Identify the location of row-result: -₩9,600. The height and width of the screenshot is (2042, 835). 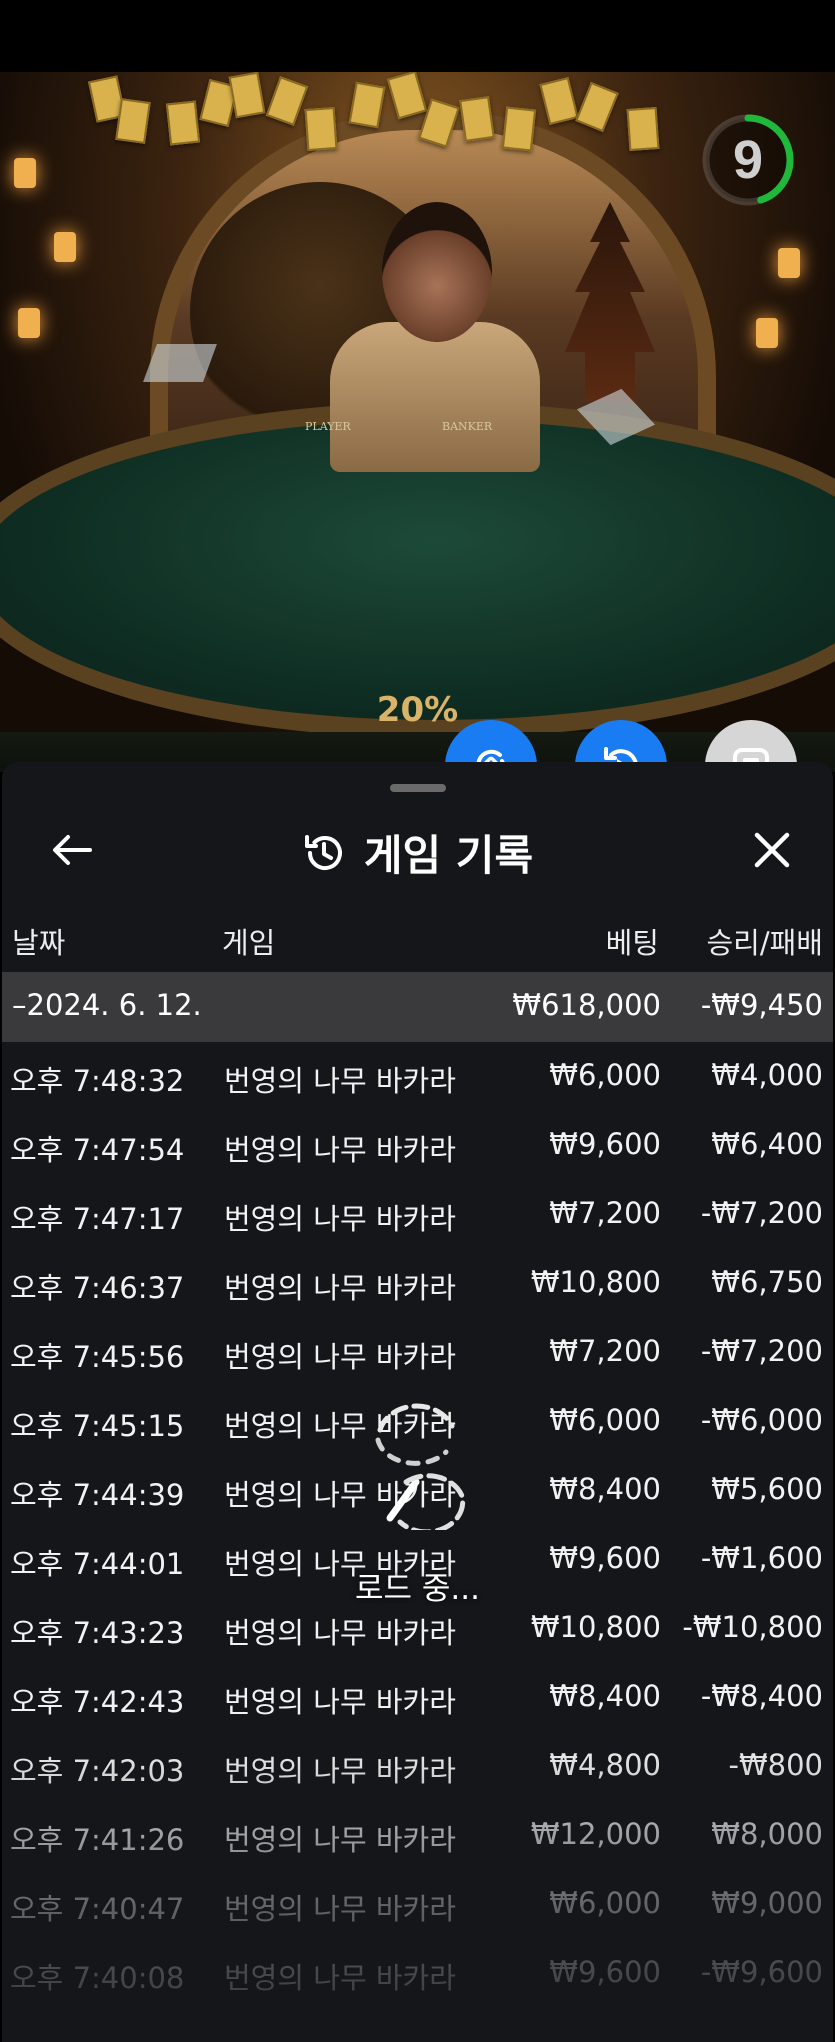
(761, 1972).